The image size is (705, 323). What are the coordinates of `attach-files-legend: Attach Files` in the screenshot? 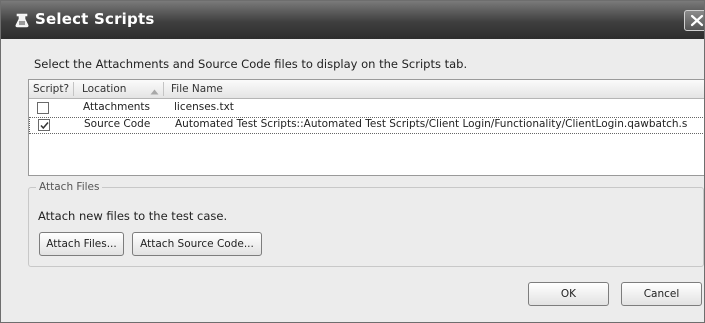 It's located at (69, 187).